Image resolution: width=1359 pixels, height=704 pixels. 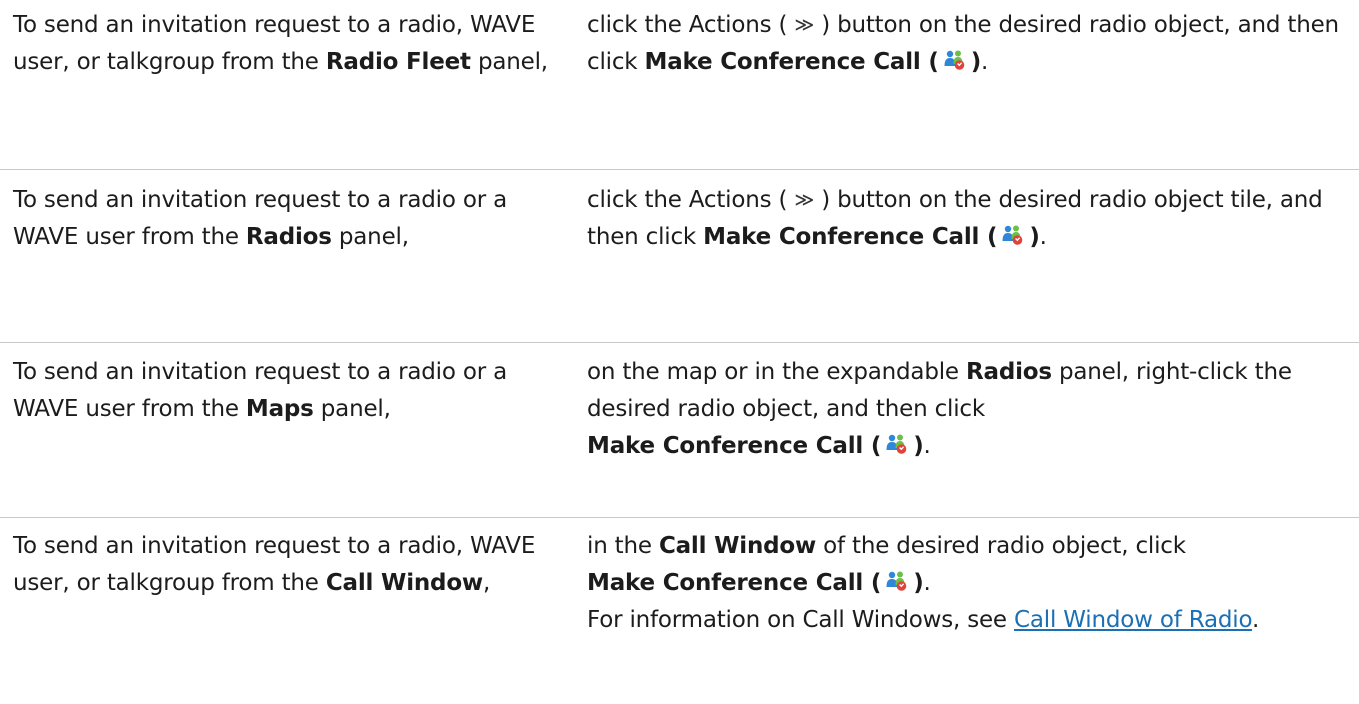 What do you see at coordinates (737, 546) in the screenshot?
I see `window-name: Call Window` at bounding box center [737, 546].